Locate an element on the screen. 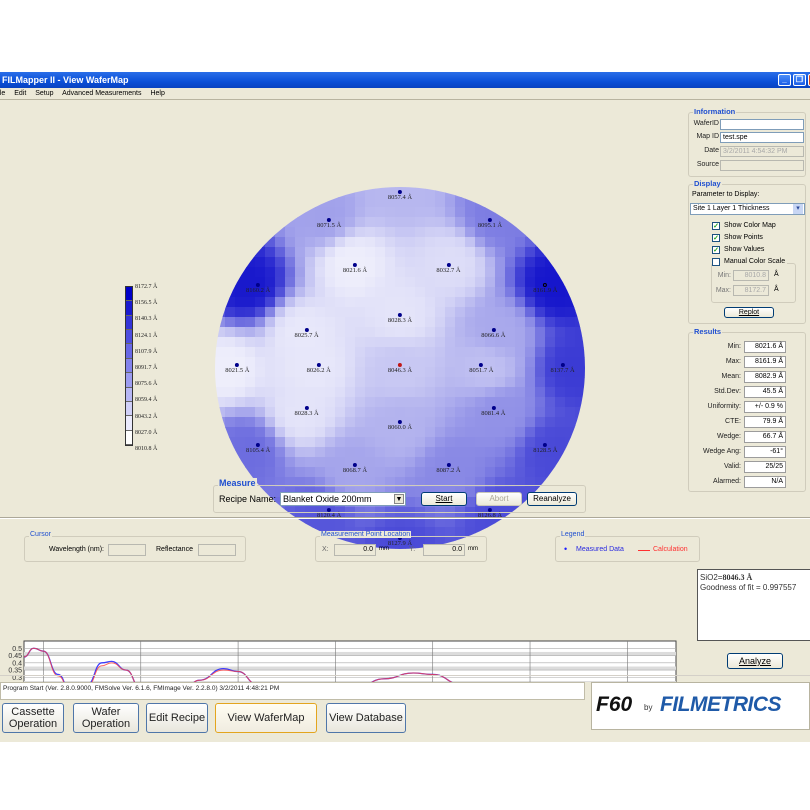  manual-color-scale-checkbox: Manual Color Scale is located at coordinates (750, 262).